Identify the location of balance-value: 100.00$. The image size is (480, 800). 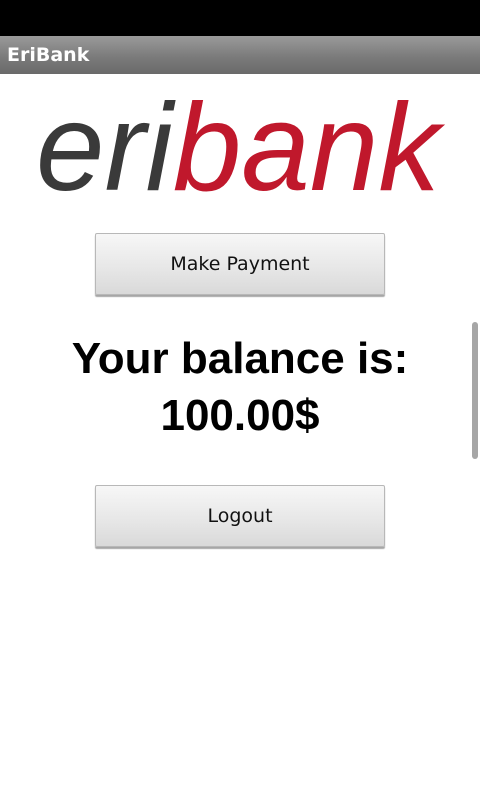
(240, 415).